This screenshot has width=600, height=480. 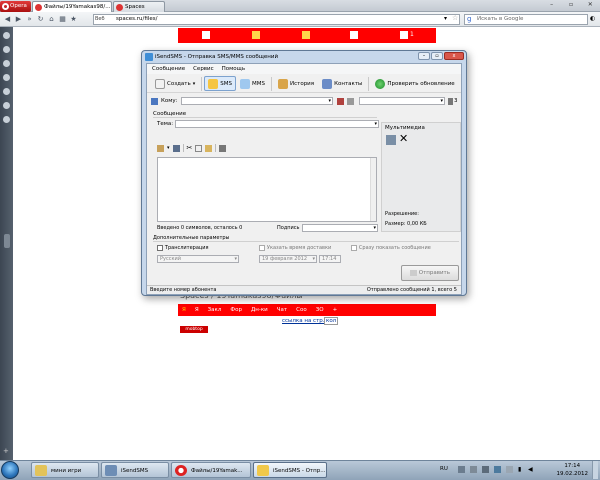 What do you see at coordinates (29, 19) in the screenshot?
I see `fast-forward-button: »` at bounding box center [29, 19].